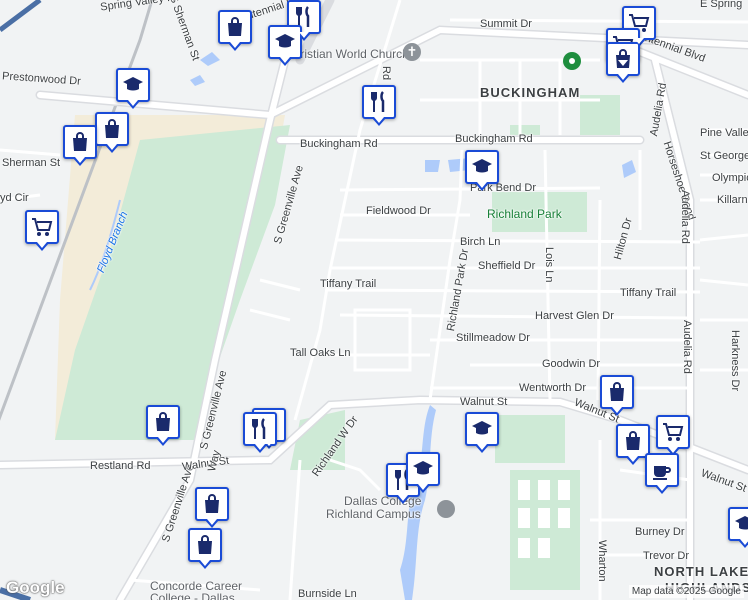  I want to click on street-label: Olympic, so click(730, 178).